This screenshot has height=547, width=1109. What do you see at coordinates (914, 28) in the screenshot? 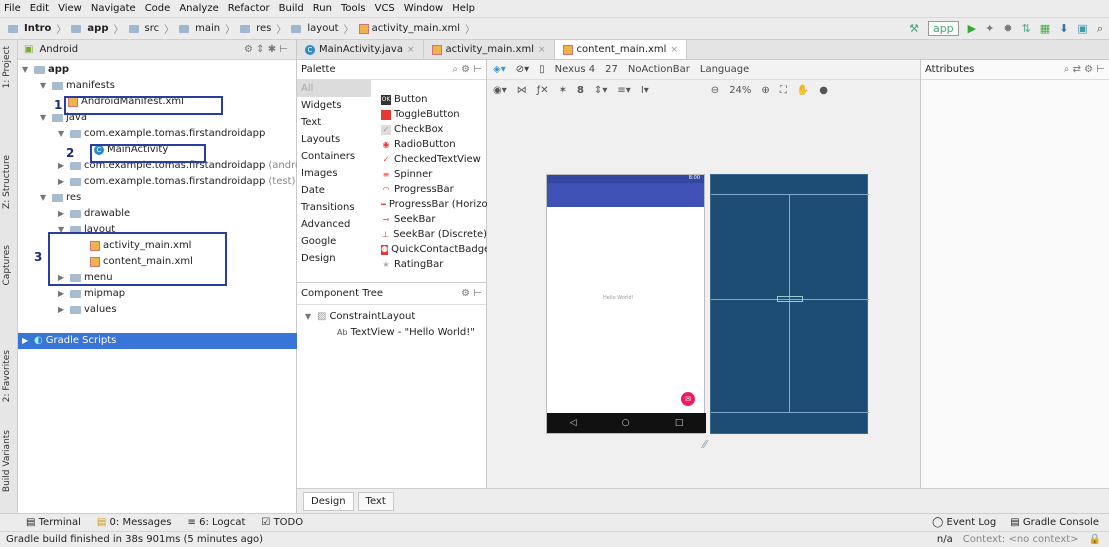
I see `hammer-icon: ⚒` at bounding box center [914, 28].